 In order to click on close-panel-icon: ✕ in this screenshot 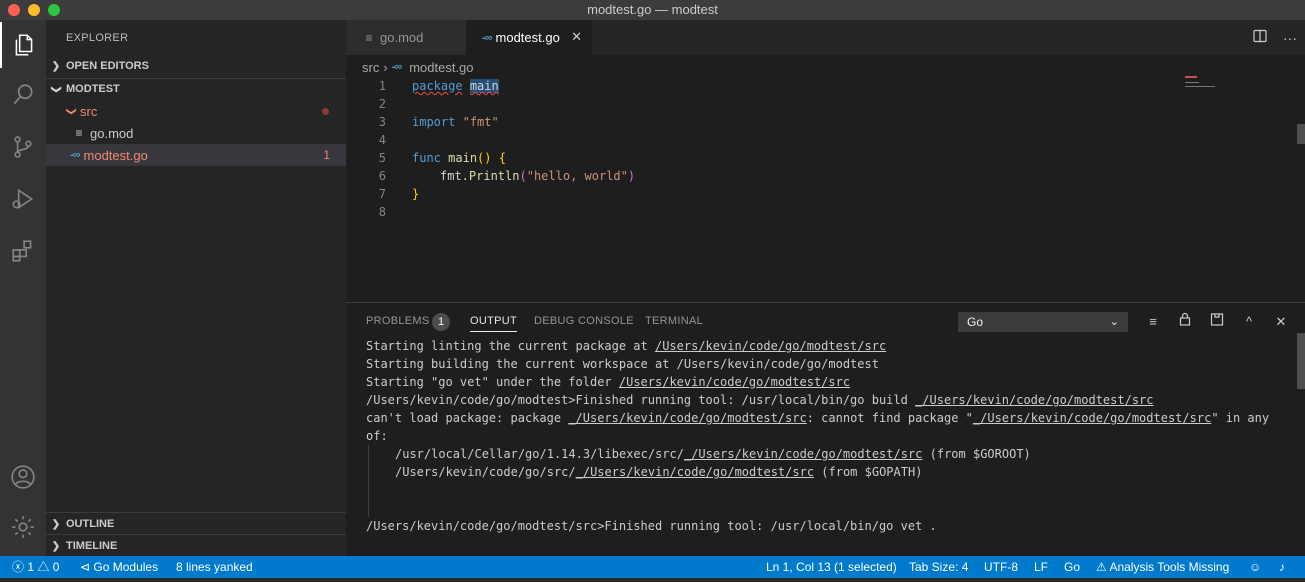, I will do `click(1281, 322)`.